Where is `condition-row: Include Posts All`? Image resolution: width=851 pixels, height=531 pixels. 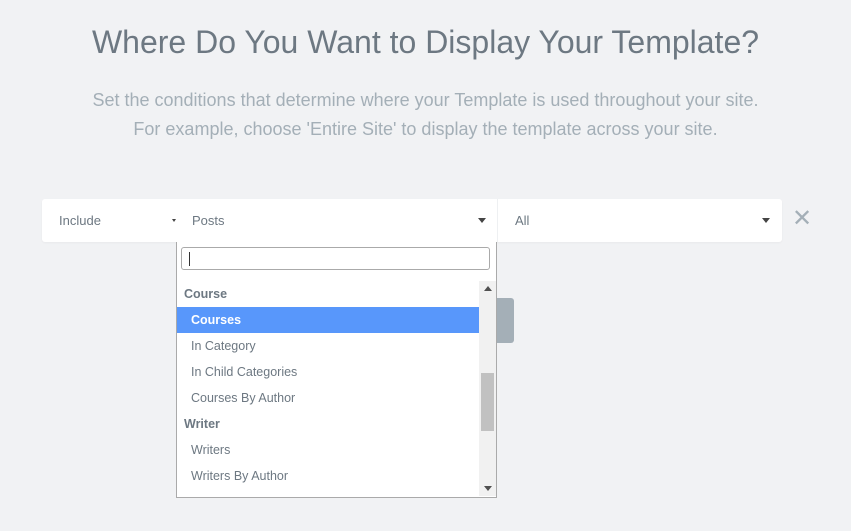
condition-row: Include Posts All is located at coordinates (412, 220).